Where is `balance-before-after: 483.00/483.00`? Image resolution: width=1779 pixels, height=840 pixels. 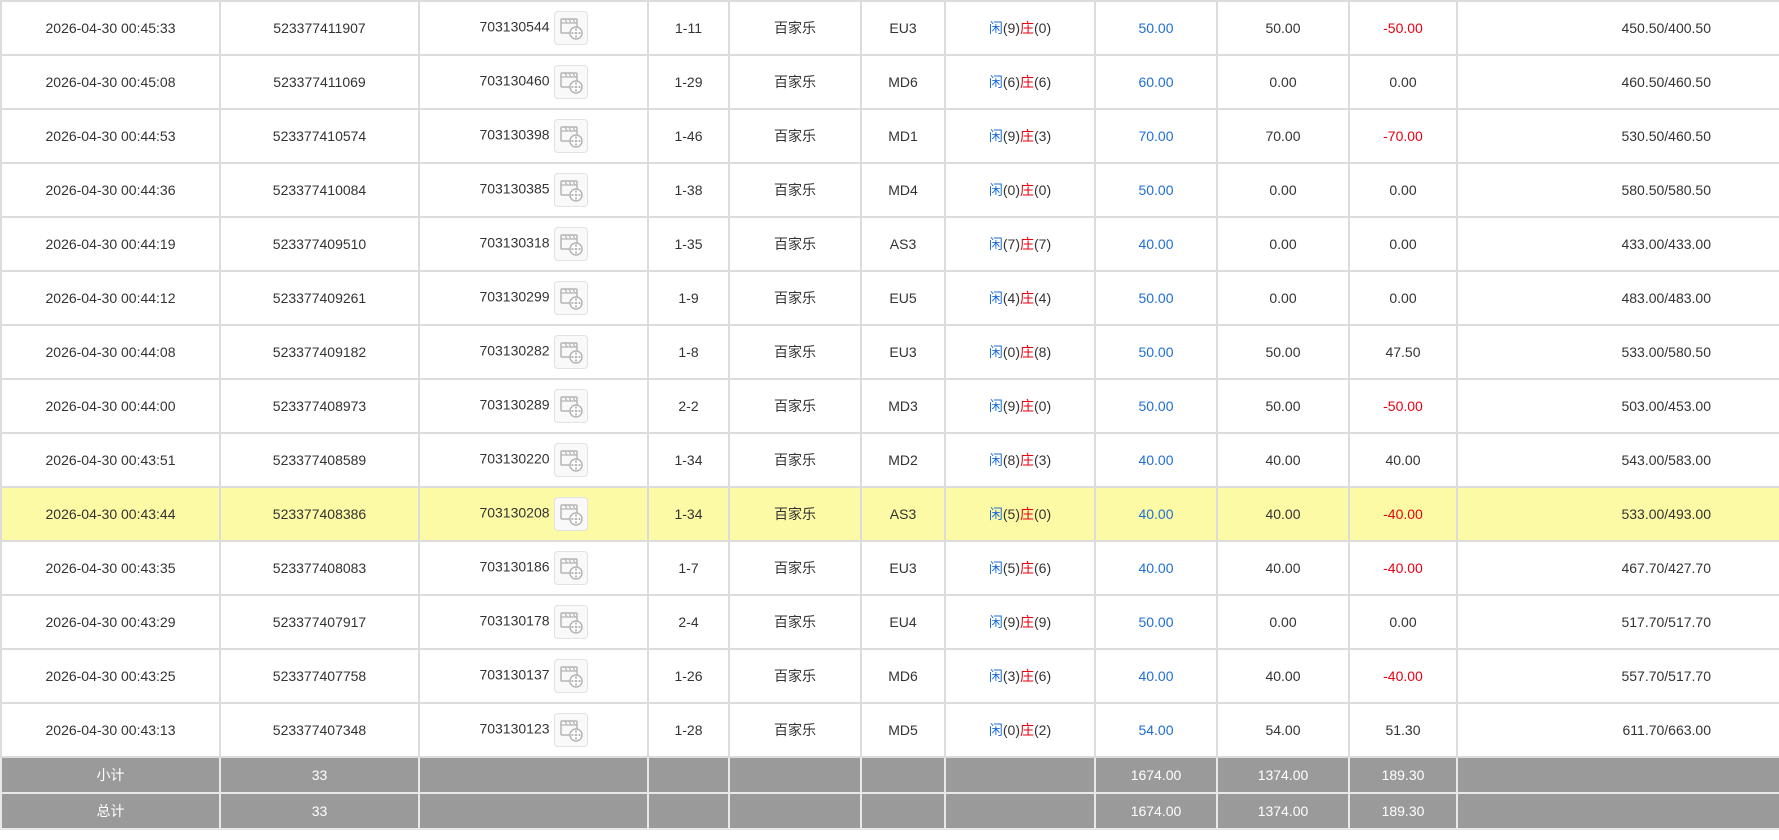
balance-before-after: 483.00/483.00 is located at coordinates (1617, 298).